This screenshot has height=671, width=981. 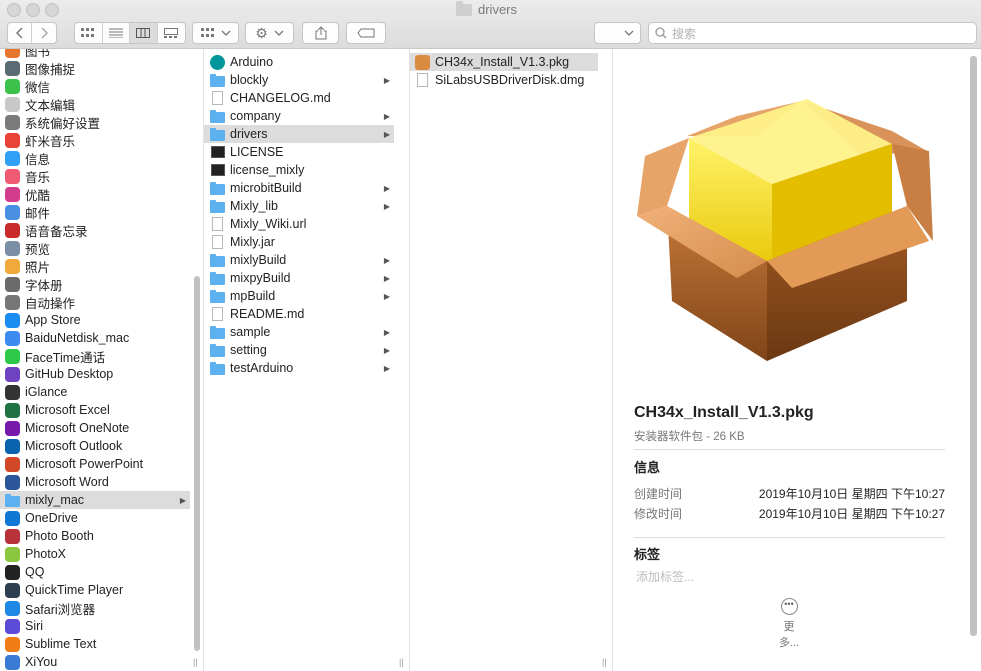 What do you see at coordinates (510, 80) in the screenshot?
I see `item-label: SiLabsUSBDriverDisk.dmg` at bounding box center [510, 80].